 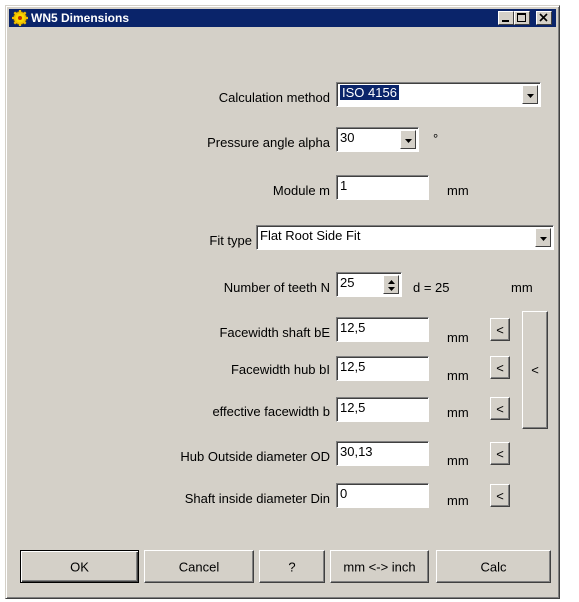 What do you see at coordinates (506, 18) in the screenshot?
I see `minimize-button` at bounding box center [506, 18].